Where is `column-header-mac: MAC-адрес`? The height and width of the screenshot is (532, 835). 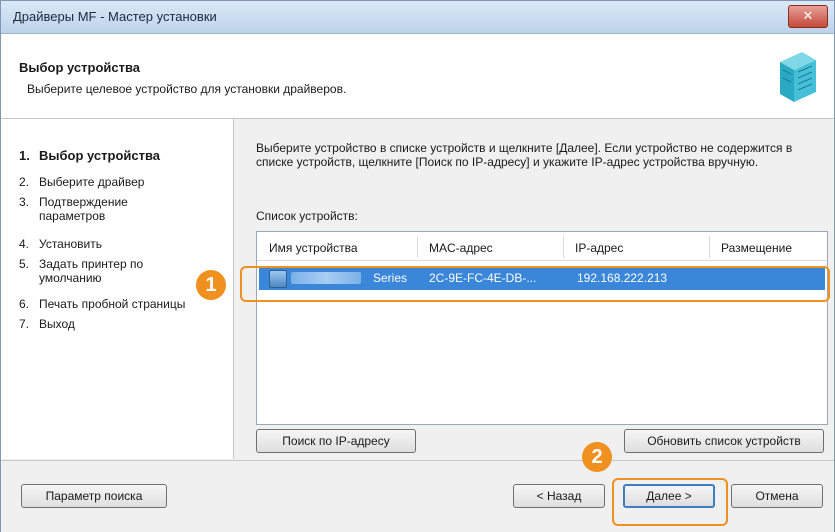
column-header-mac: MAC-адрес is located at coordinates (461, 248).